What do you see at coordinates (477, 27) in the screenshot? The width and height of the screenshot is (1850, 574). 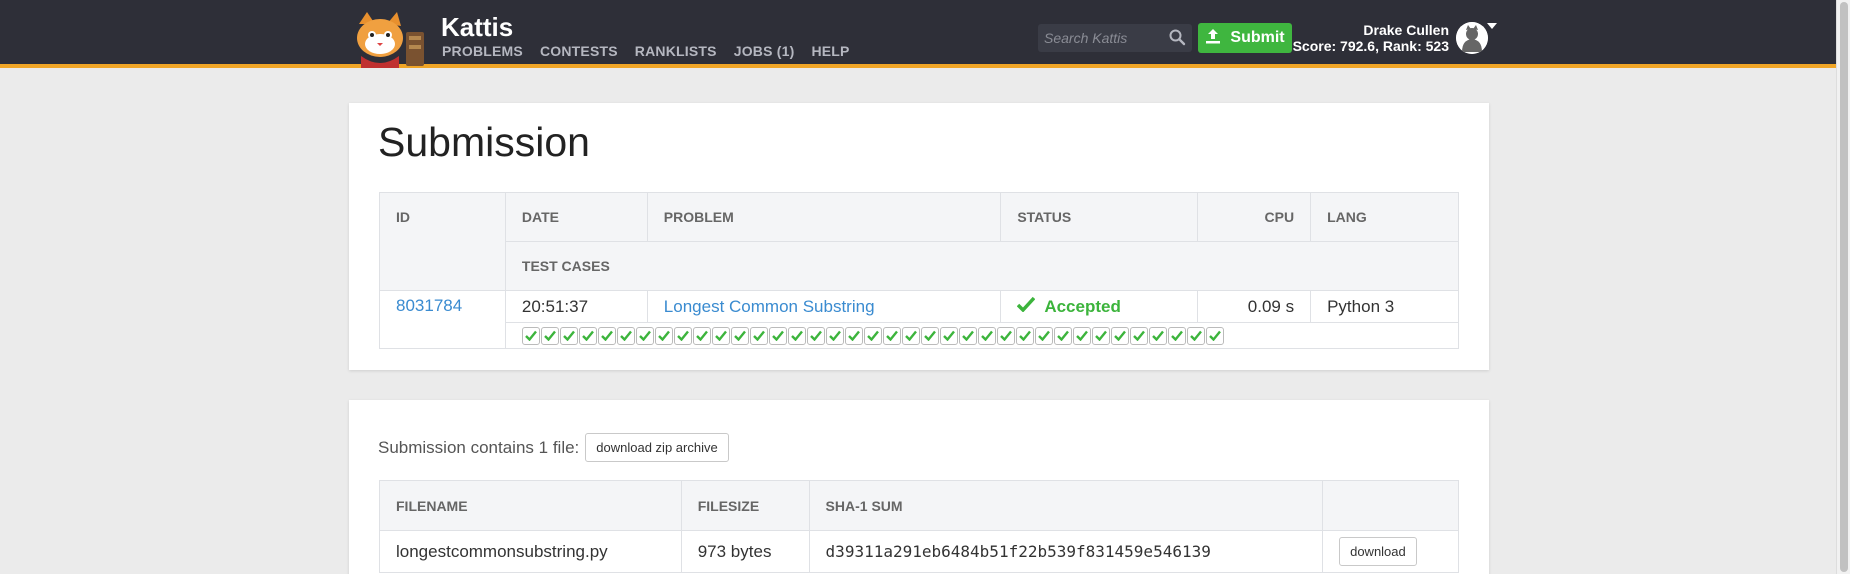 I see `brand-name: Kattis` at bounding box center [477, 27].